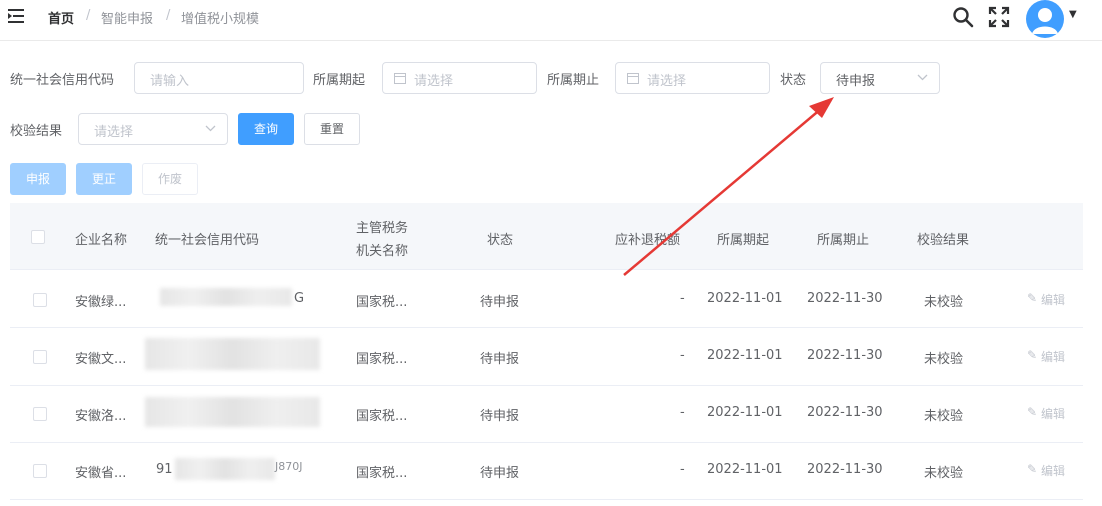 This screenshot has height=506, width=1102. What do you see at coordinates (856, 81) in the screenshot?
I see `status-select-value: 待申报` at bounding box center [856, 81].